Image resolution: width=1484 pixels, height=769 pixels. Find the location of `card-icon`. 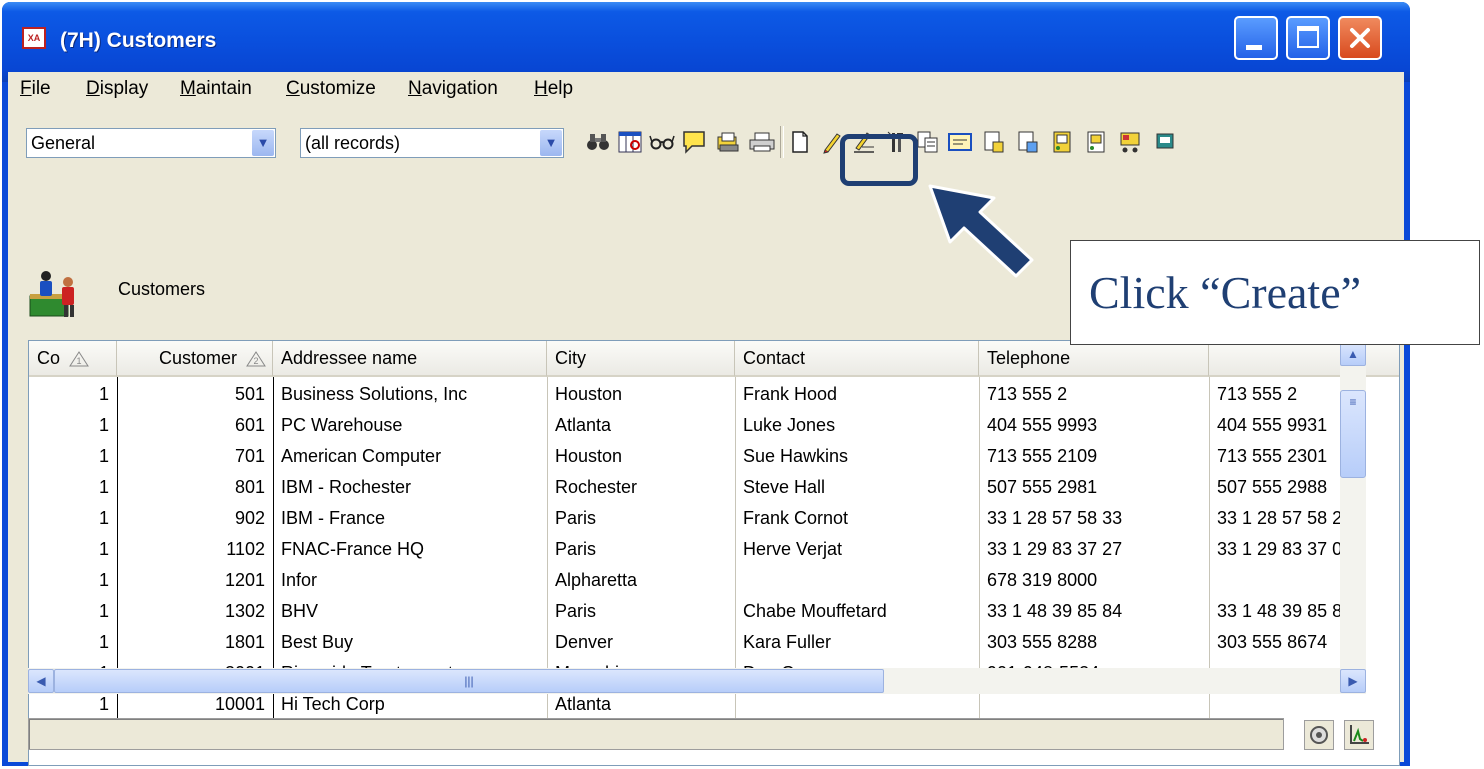

card-icon is located at coordinates (960, 142).